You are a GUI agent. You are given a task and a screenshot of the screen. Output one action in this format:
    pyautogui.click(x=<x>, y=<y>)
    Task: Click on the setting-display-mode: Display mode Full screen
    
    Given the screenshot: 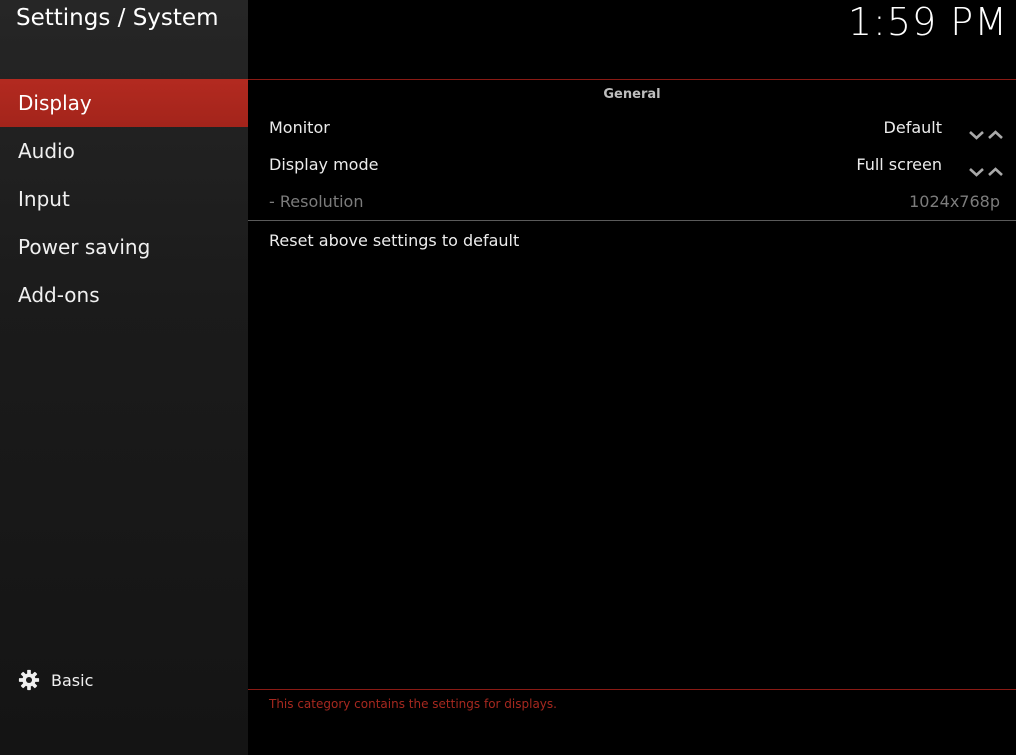 What is the action you would take?
    pyautogui.click(x=636, y=164)
    